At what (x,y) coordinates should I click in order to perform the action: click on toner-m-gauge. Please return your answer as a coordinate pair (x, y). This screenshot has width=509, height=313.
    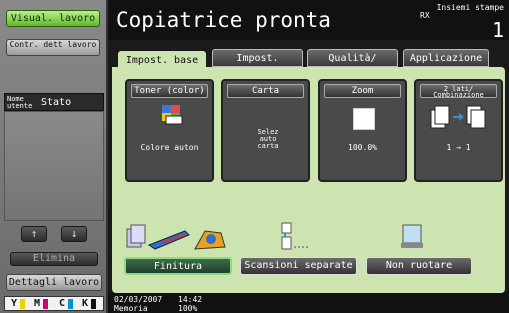
    Looking at the image, I should click on (45, 304).